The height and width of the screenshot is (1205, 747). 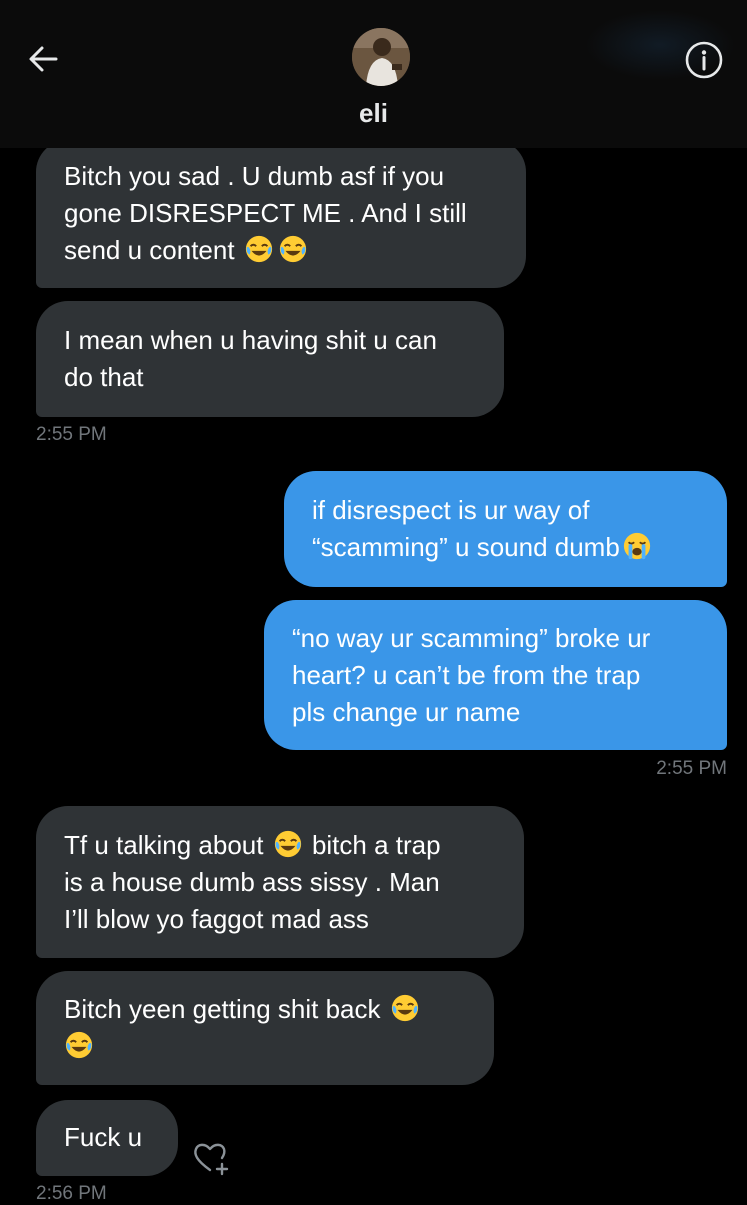 What do you see at coordinates (373, 113) in the screenshot?
I see `contact-name: eli` at bounding box center [373, 113].